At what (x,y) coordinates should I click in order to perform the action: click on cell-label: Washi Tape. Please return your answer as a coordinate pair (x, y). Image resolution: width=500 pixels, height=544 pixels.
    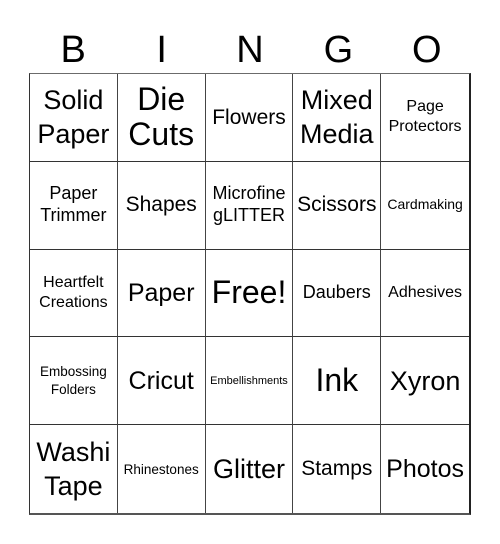
    Looking at the image, I should click on (73, 469).